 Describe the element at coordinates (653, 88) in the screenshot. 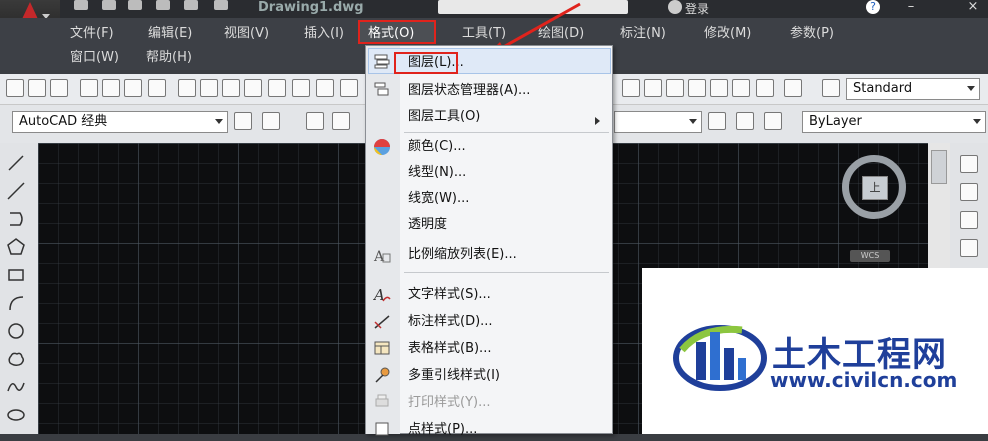

I see `design-center-icon` at that location.